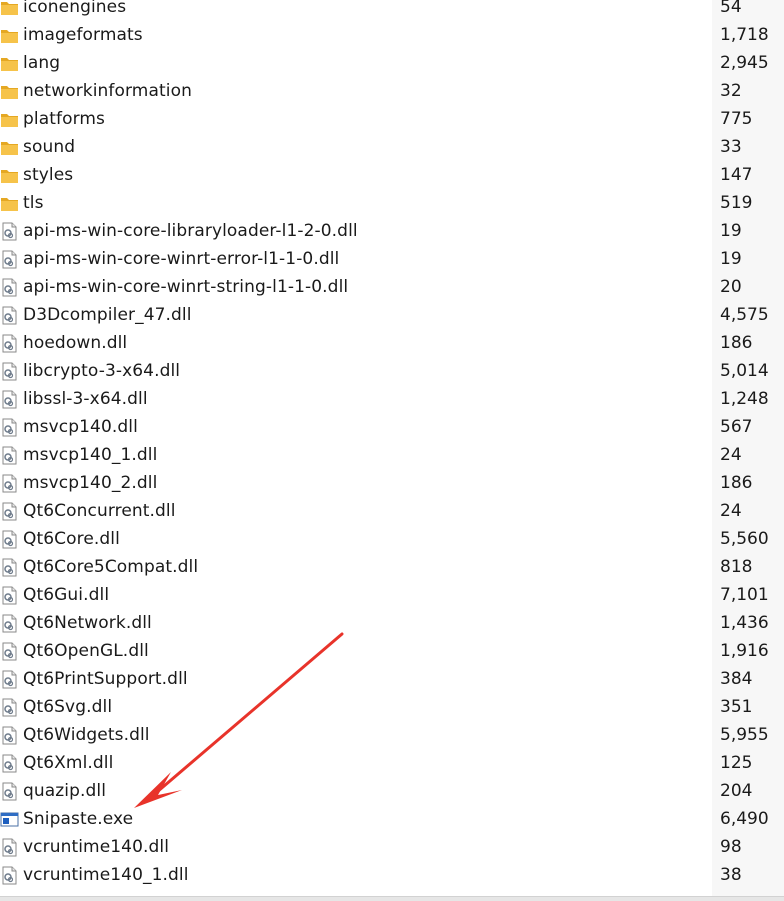 Image resolution: width=784 pixels, height=901 pixels. Describe the element at coordinates (106, 875) in the screenshot. I see `file-name: vcruntime140_1.dll` at that location.